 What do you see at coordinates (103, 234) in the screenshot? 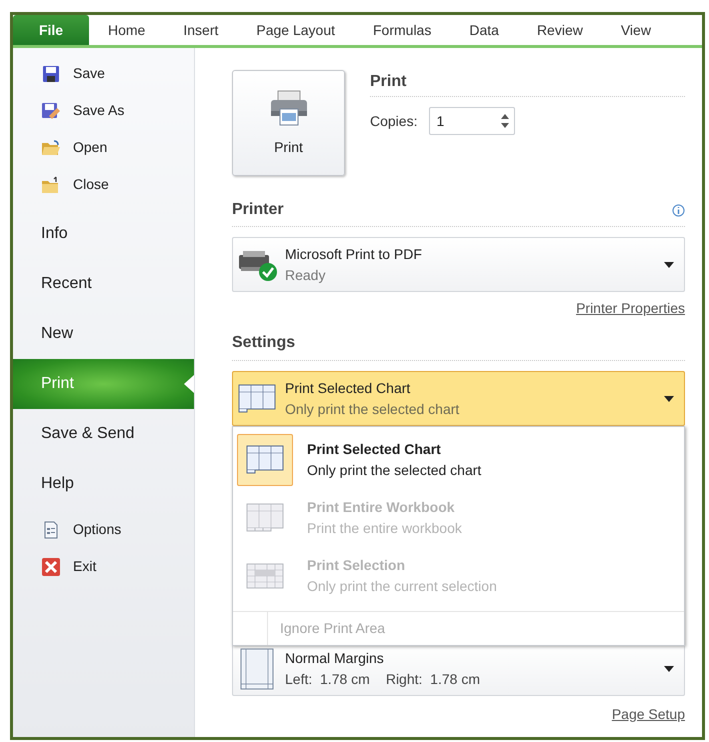
I see `menu-tab: Info` at bounding box center [103, 234].